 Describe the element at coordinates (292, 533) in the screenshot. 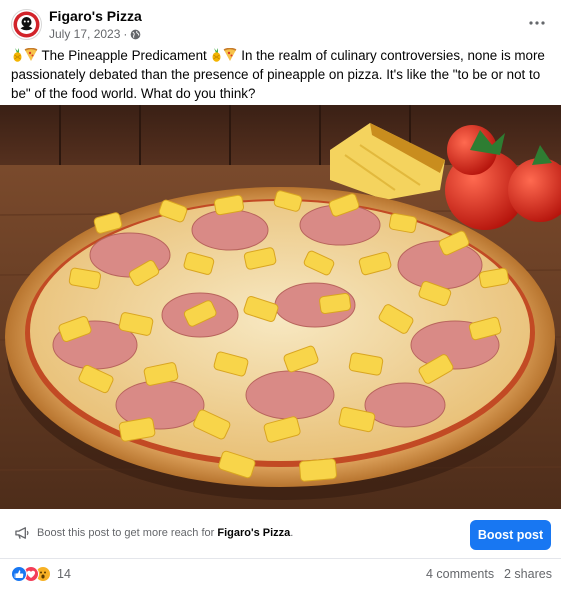

I see `boost-message-suffix: .` at that location.